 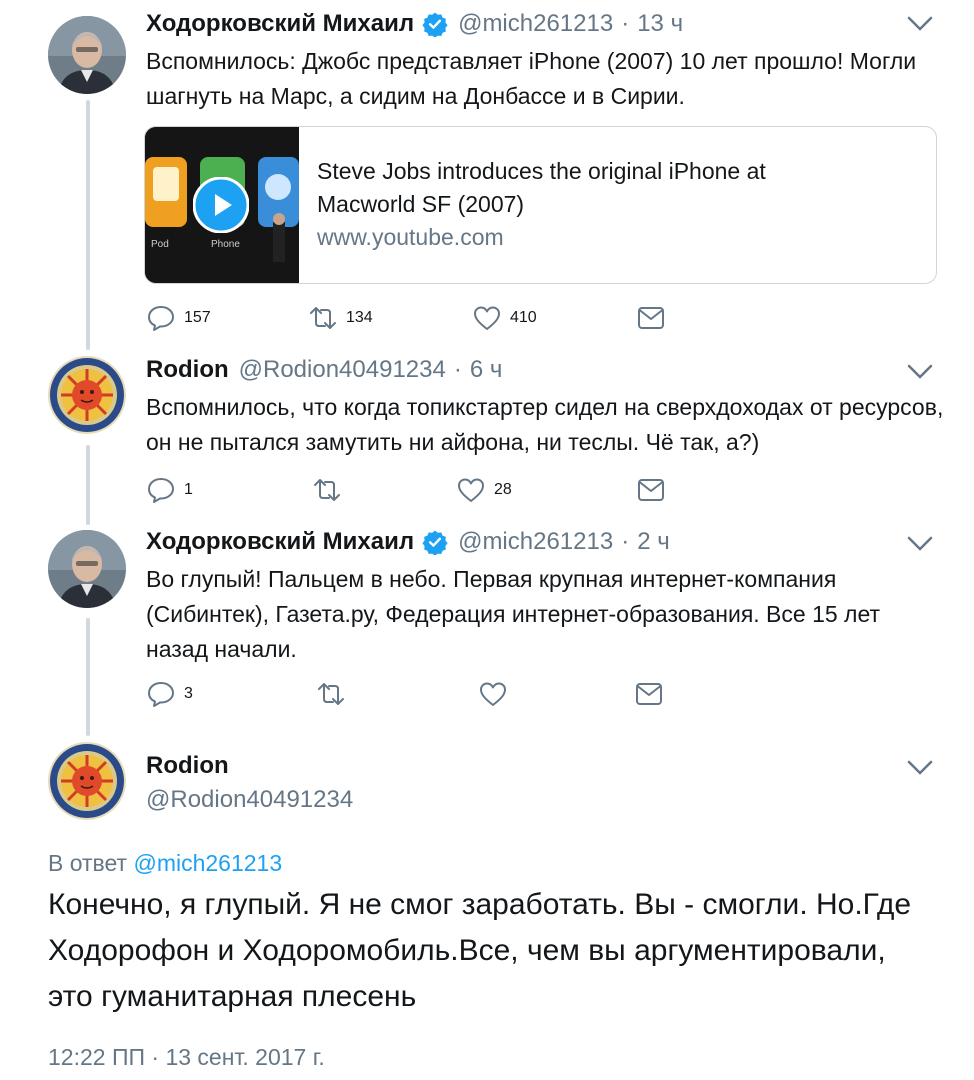 I want to click on like-button, so click(x=497, y=694).